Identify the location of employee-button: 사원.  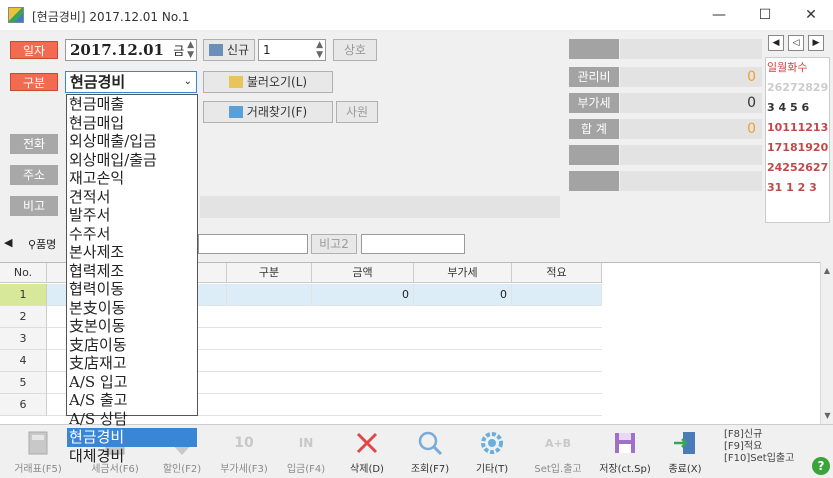
(357, 112).